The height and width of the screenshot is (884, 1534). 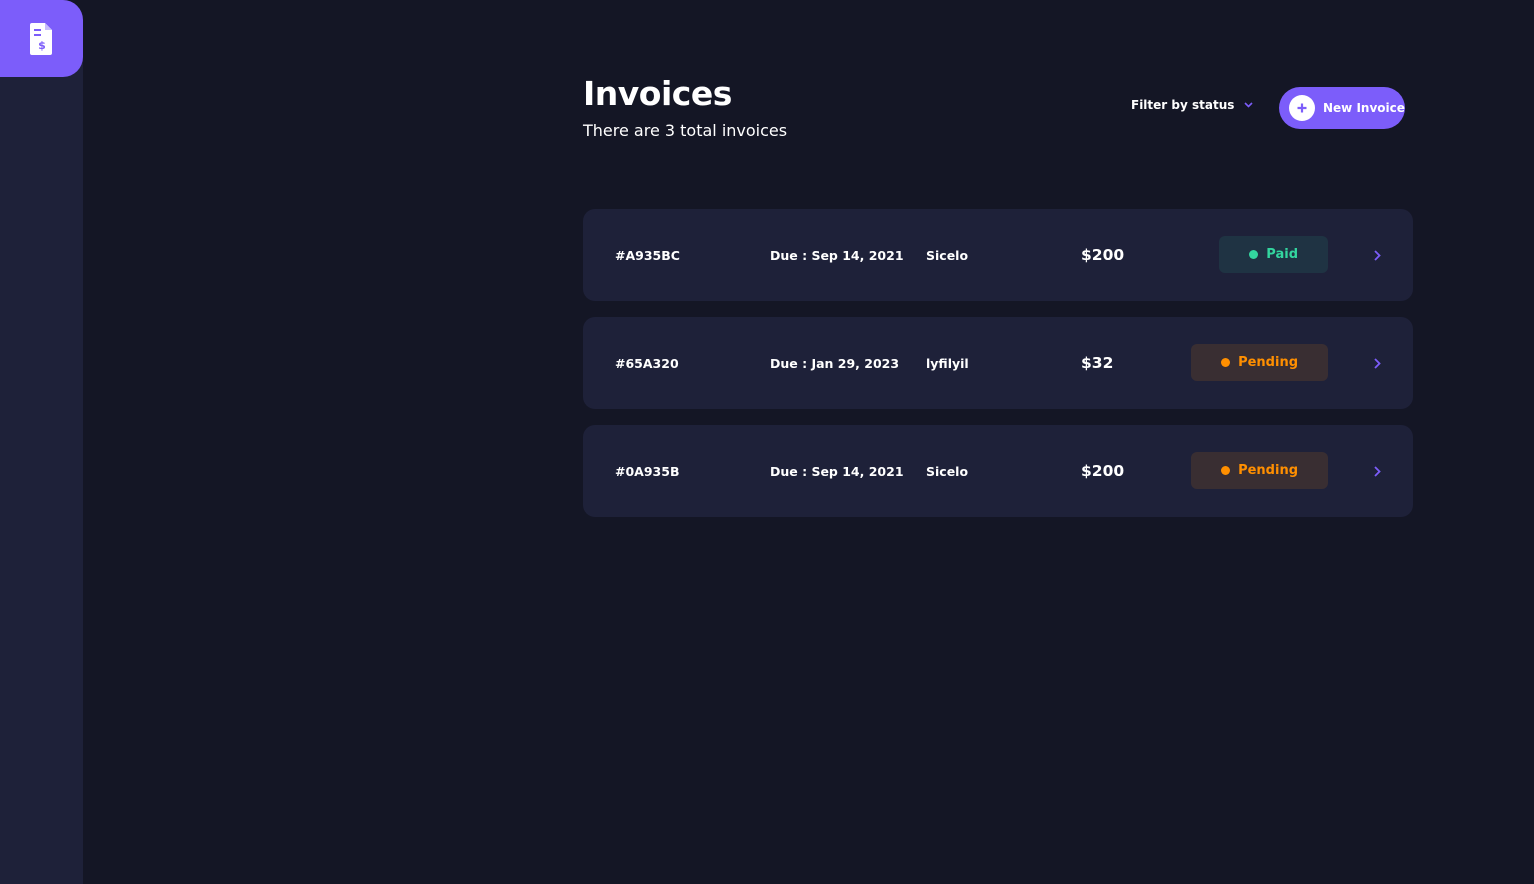 I want to click on sidebar: $, so click(x=41, y=442).